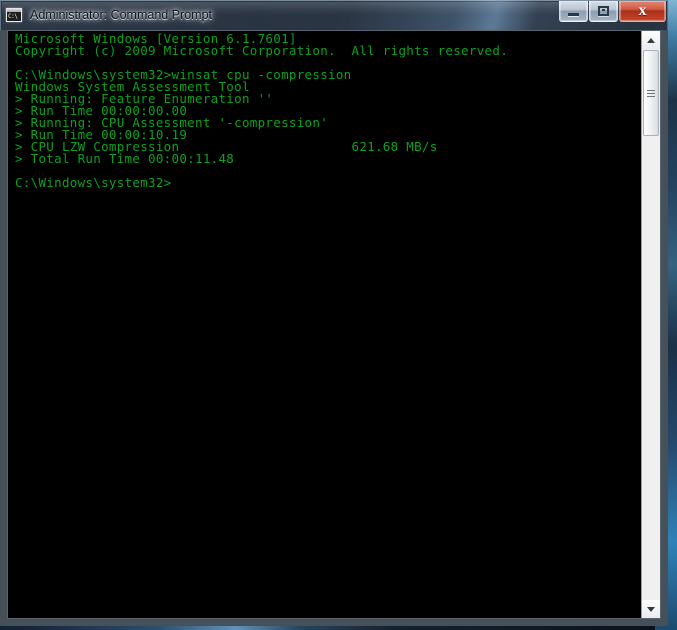 This screenshot has height=630, width=677. Describe the element at coordinates (14, 10) in the screenshot. I see `console-icon-titlebar` at that location.